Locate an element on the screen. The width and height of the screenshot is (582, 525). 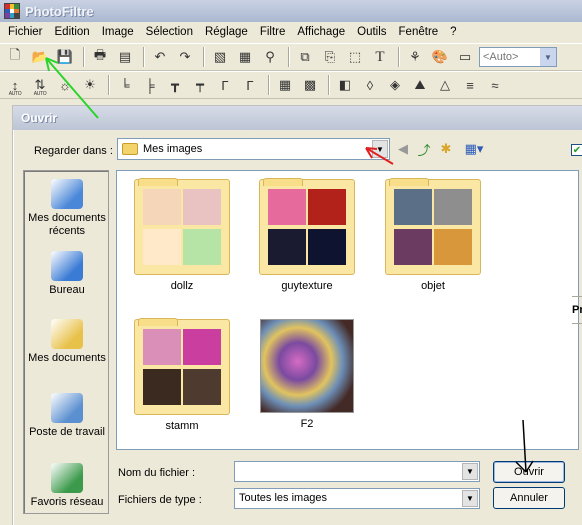
mosaic-icon: ▦ is located at coordinates (285, 85).